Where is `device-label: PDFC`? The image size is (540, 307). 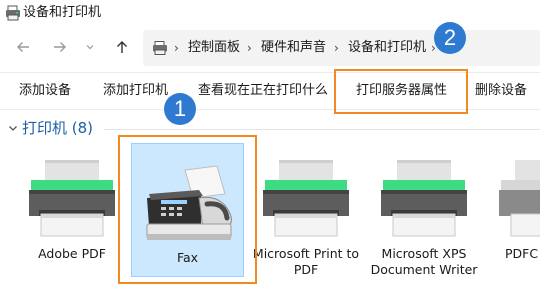 device-label: PDFC is located at coordinates (522, 253).